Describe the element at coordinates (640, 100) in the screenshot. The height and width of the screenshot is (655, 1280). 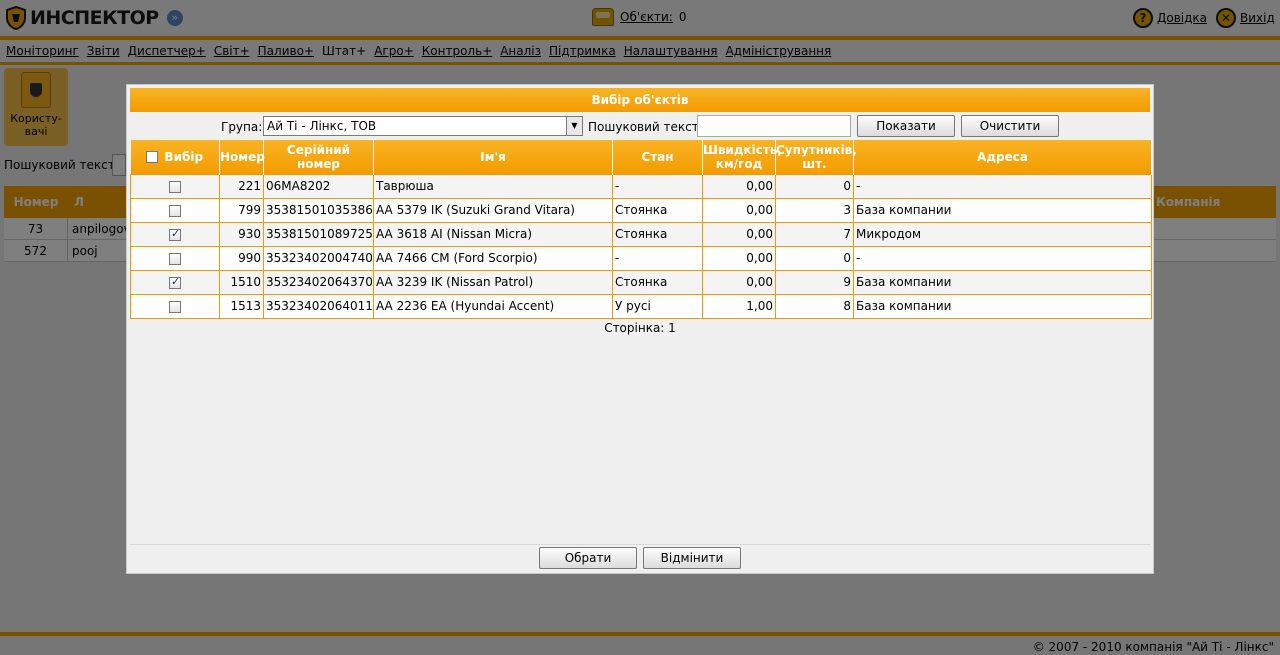
I see `dialog-title: Вибір об'єктів` at that location.